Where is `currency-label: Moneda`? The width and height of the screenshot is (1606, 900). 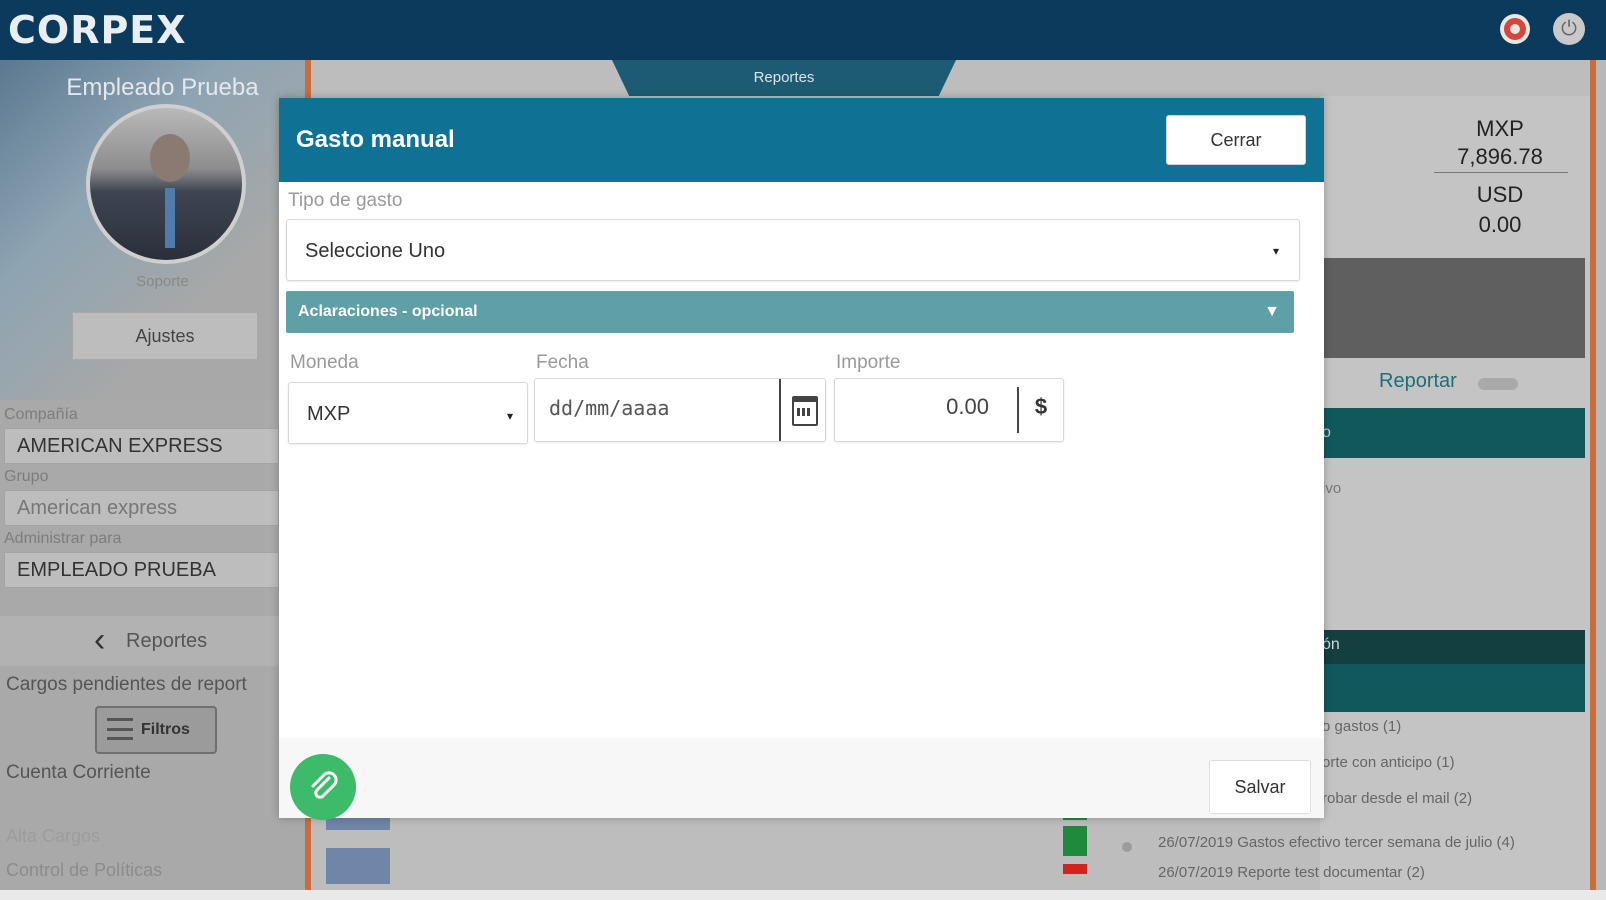 currency-label: Moneda is located at coordinates (324, 362).